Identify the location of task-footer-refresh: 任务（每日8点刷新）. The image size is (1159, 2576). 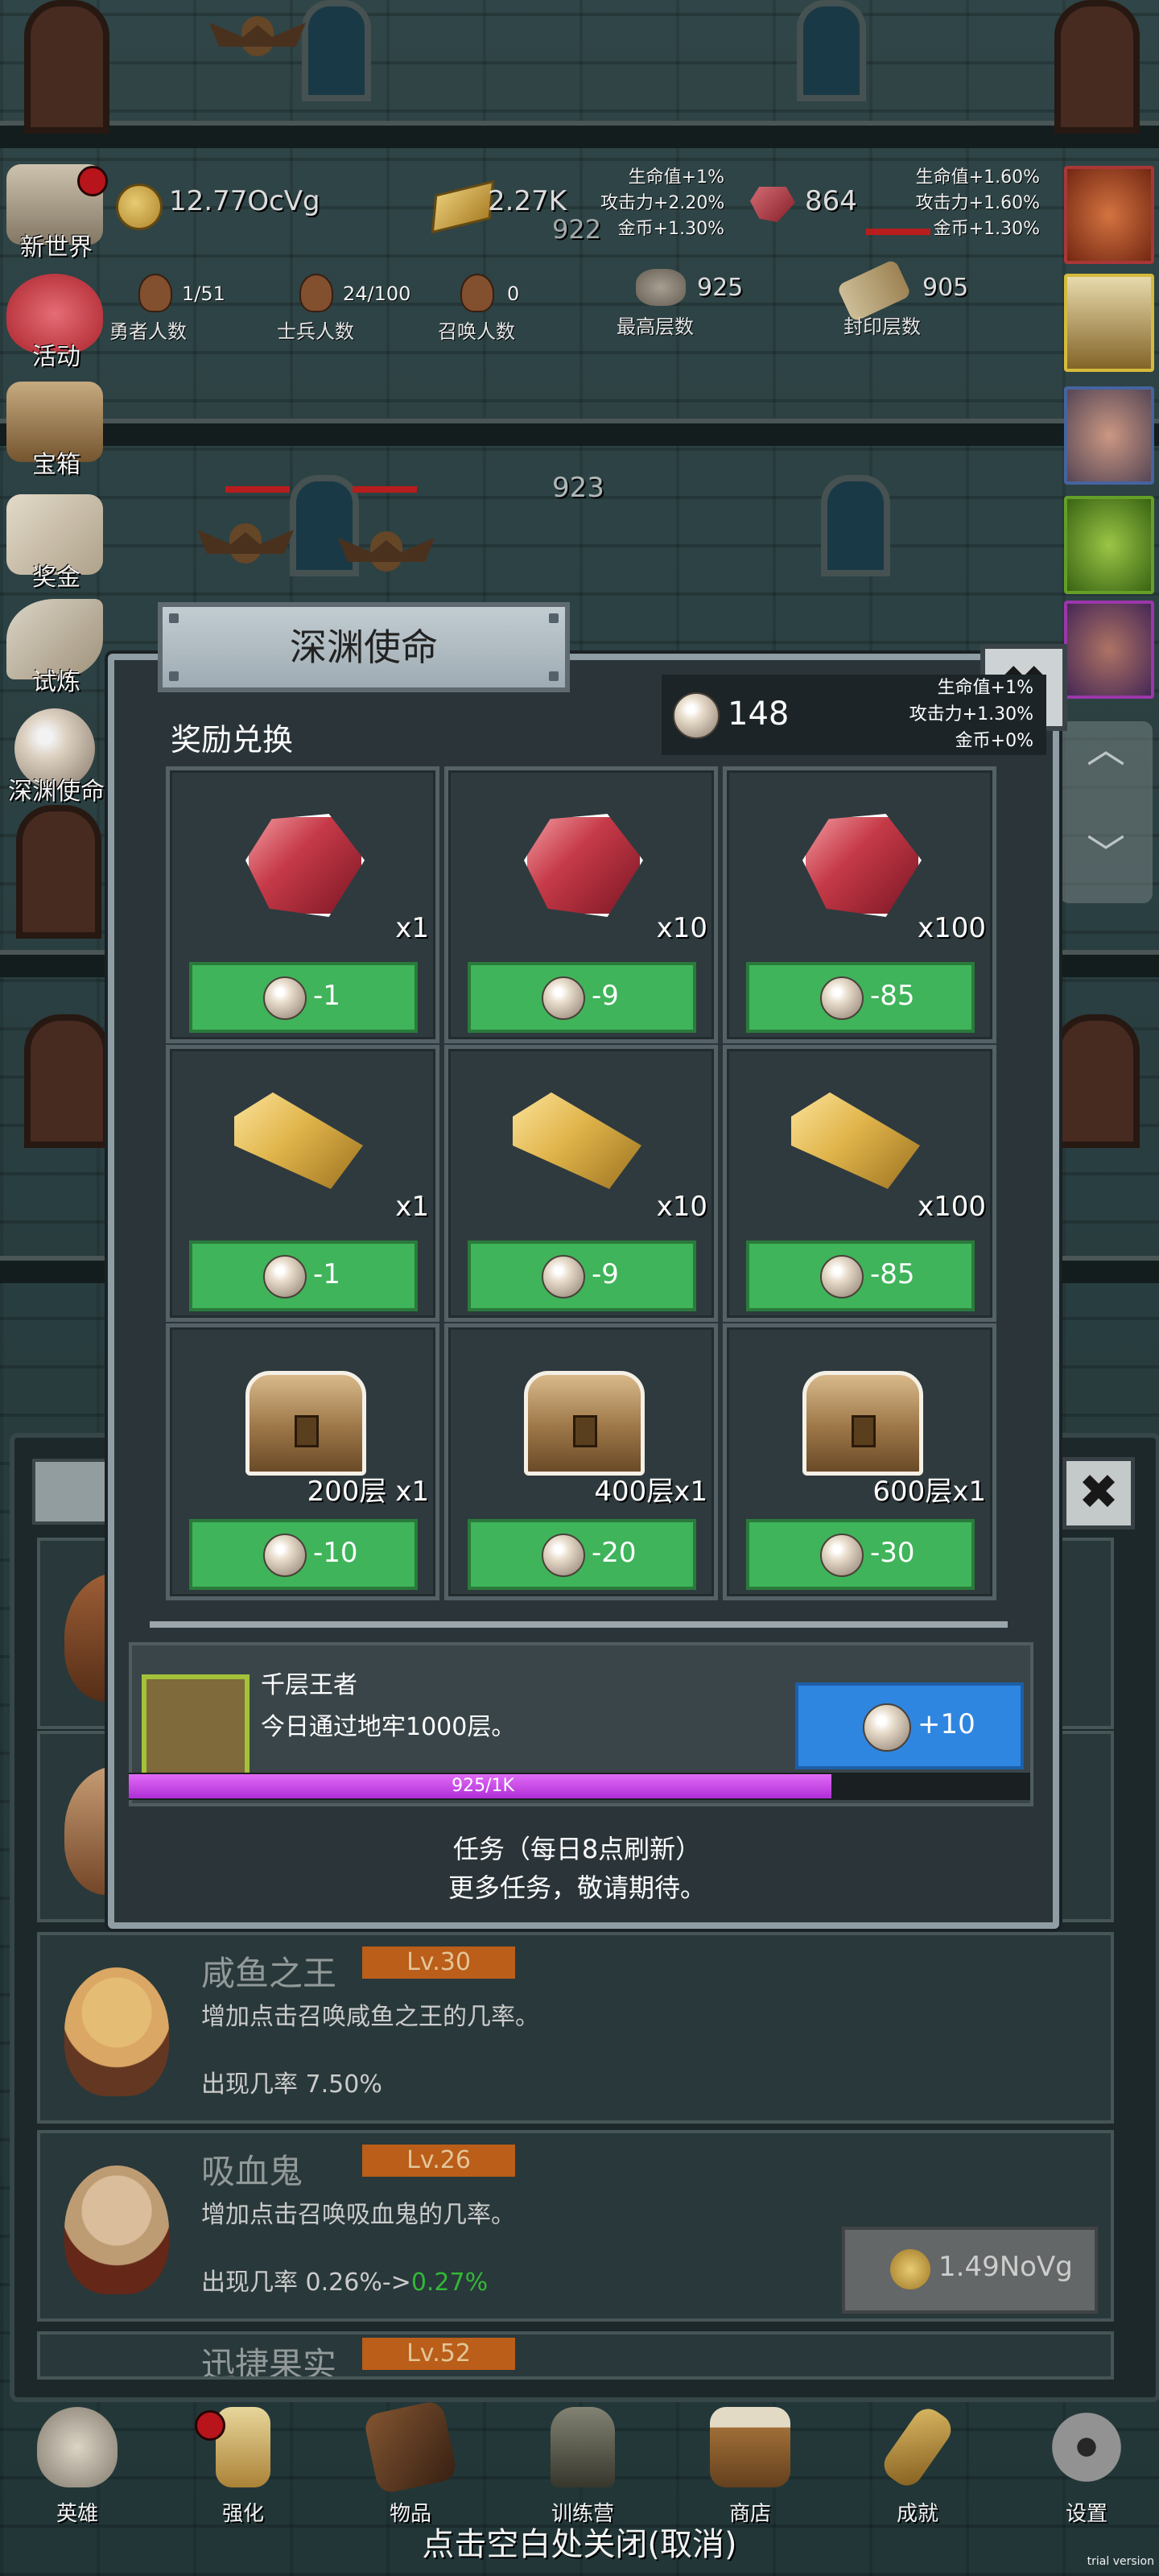
(577, 1849).